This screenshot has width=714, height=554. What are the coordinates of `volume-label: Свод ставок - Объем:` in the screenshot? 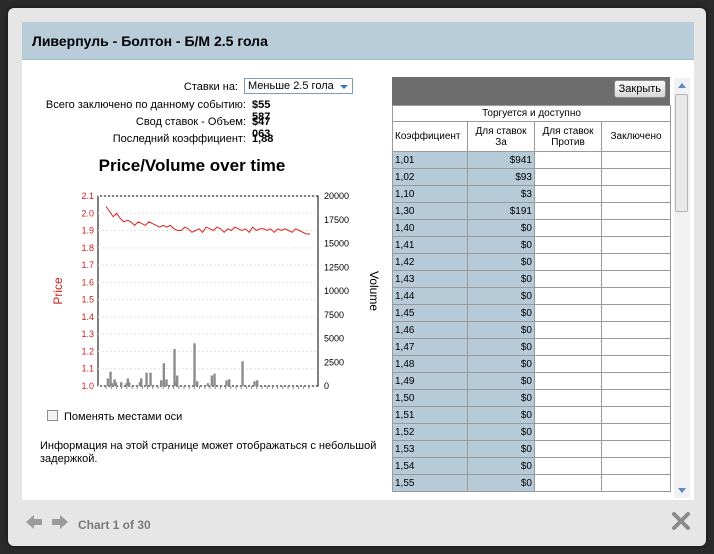 It's located at (190, 122).